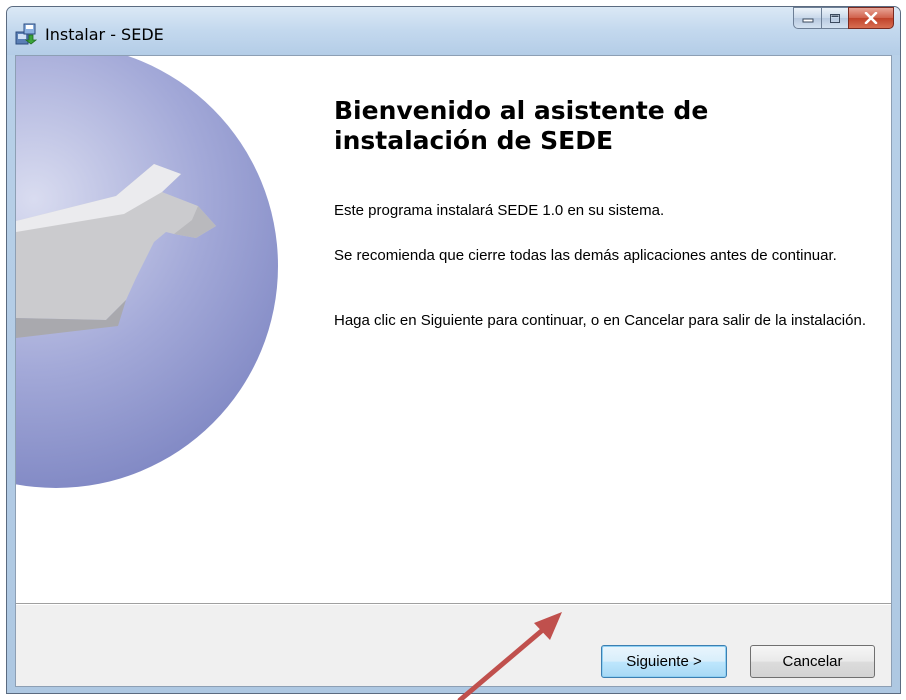  I want to click on title-bar: Instalar - SEDE, so click(453, 31).